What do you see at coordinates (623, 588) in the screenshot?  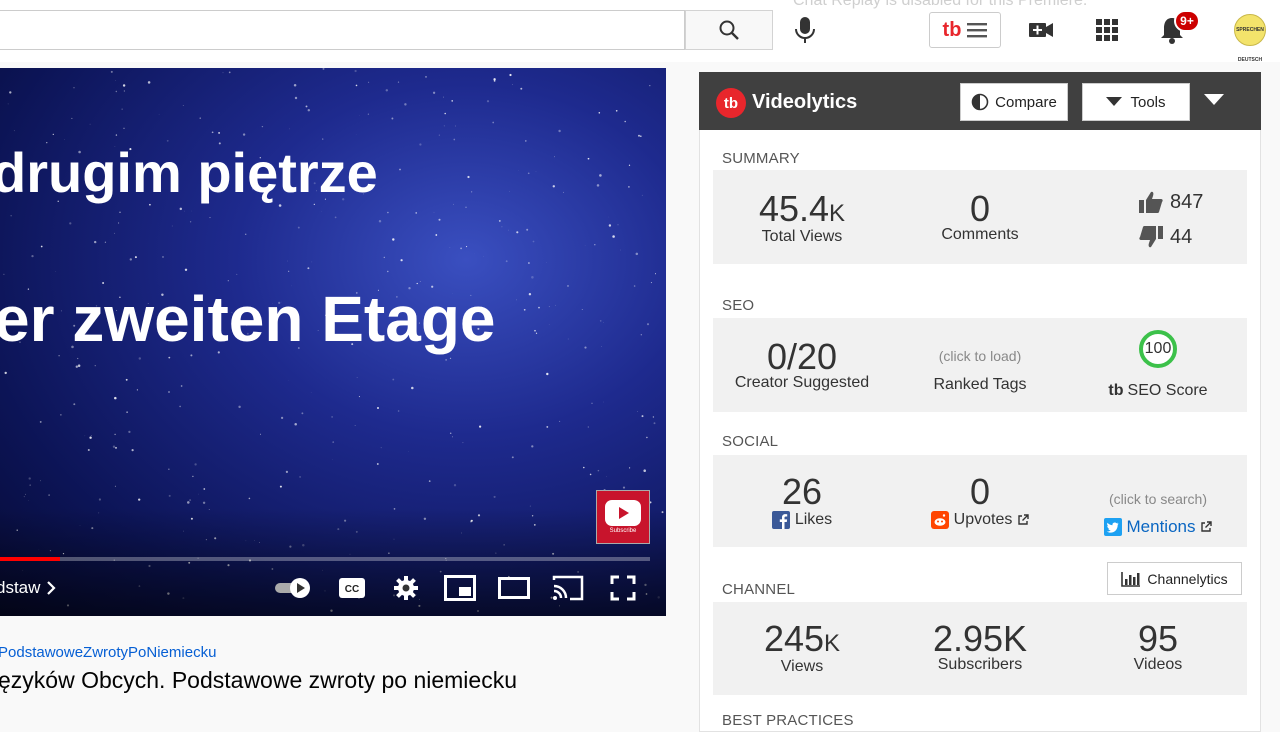 I see `fullscreen-button` at bounding box center [623, 588].